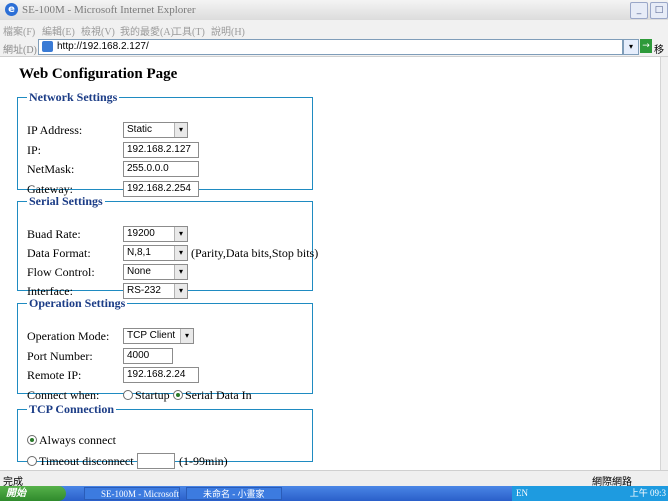  What do you see at coordinates (647, 493) in the screenshot?
I see `clock: 上午 09:3` at bounding box center [647, 493].